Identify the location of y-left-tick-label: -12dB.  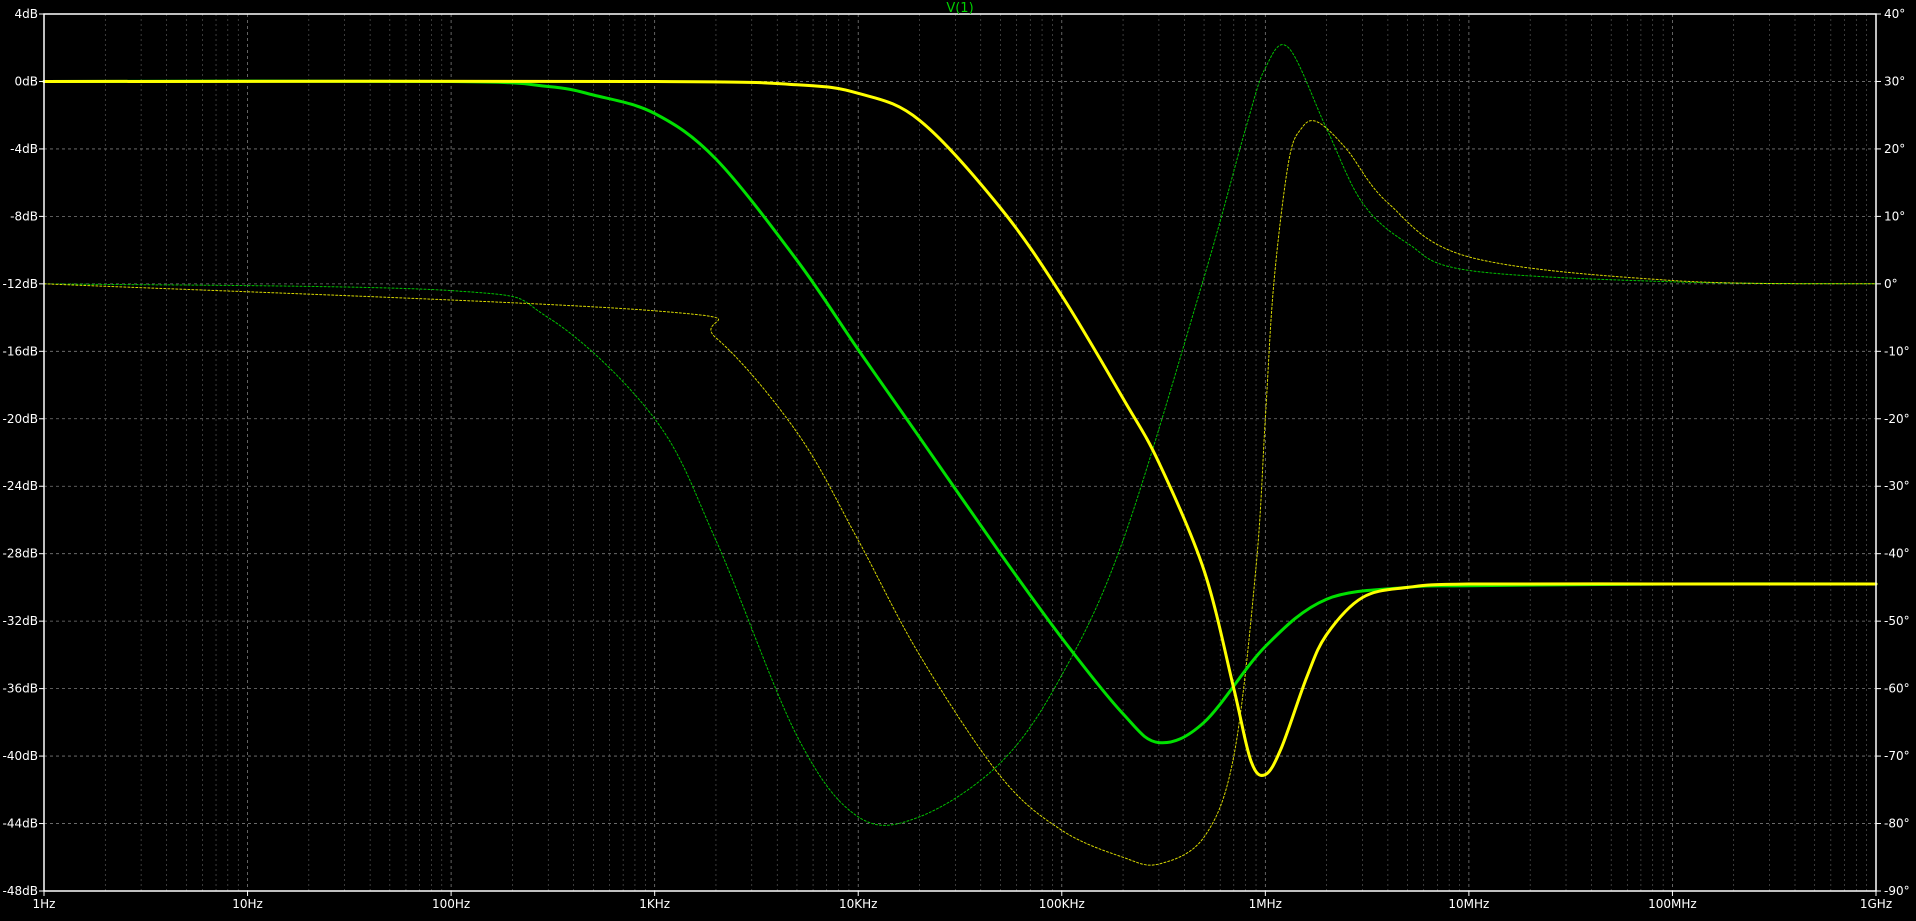
(20, 284).